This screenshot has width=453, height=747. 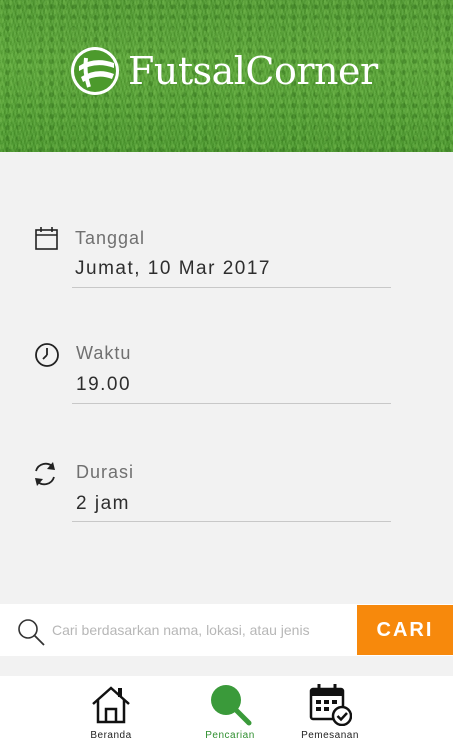 What do you see at coordinates (95, 71) in the screenshot?
I see `futsal-ball-logo-icon` at bounding box center [95, 71].